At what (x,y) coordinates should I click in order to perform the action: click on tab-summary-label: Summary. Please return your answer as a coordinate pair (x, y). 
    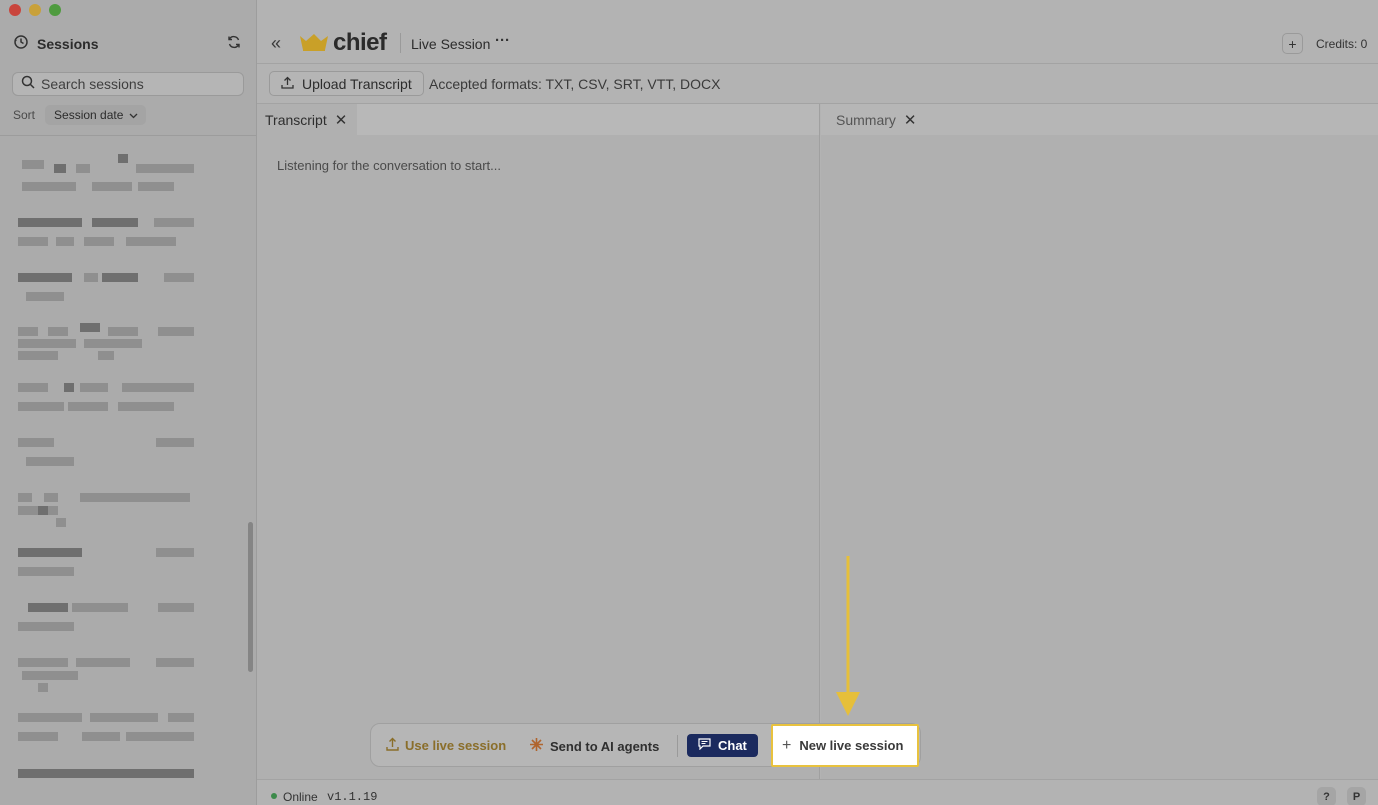
    Looking at the image, I should click on (866, 119).